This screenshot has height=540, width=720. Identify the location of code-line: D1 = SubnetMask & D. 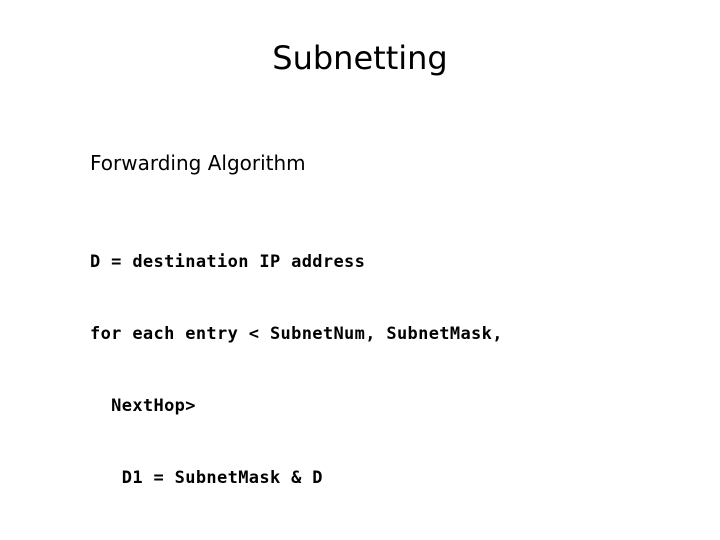
(206, 478).